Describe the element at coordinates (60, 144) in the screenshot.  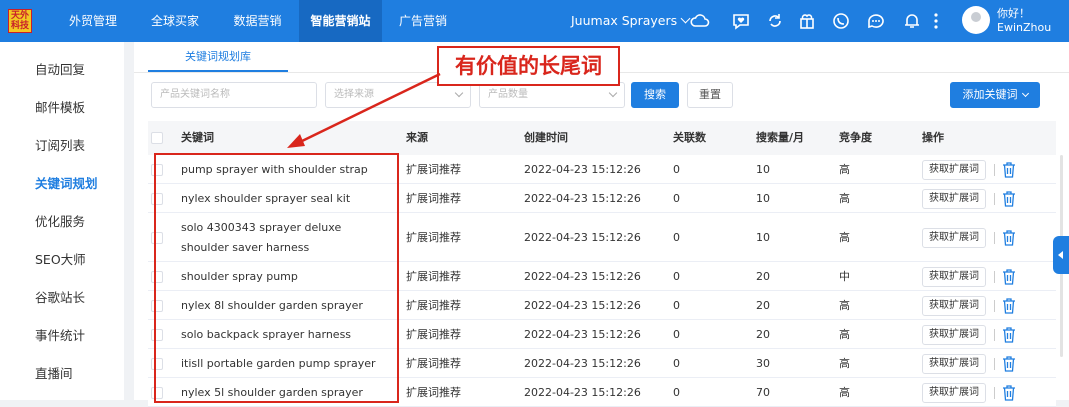
I see `sidebar-item-subscriptions: 订阅列表` at that location.